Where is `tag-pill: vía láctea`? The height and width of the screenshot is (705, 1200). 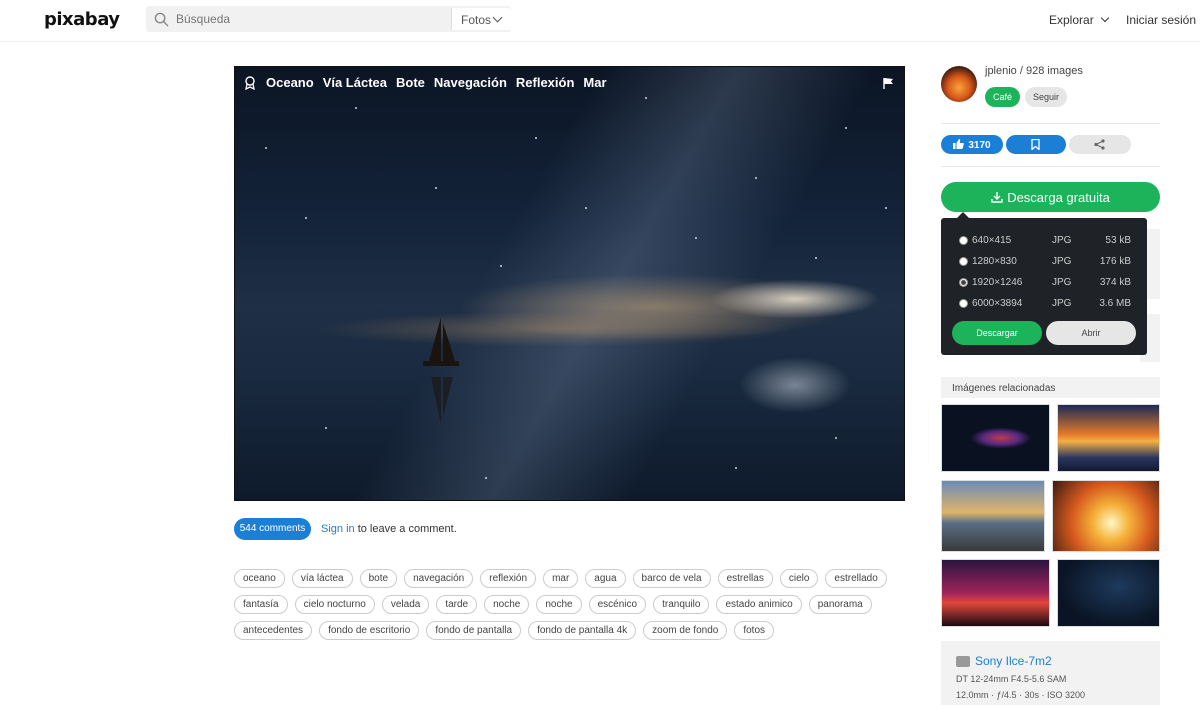 tag-pill: vía láctea is located at coordinates (322, 578).